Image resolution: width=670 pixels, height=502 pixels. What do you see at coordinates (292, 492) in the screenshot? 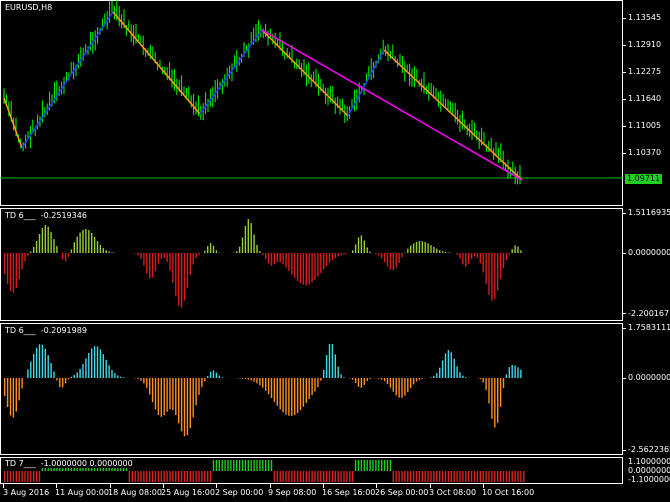
I see `time-label: 9 Sep 08:00` at bounding box center [292, 492].